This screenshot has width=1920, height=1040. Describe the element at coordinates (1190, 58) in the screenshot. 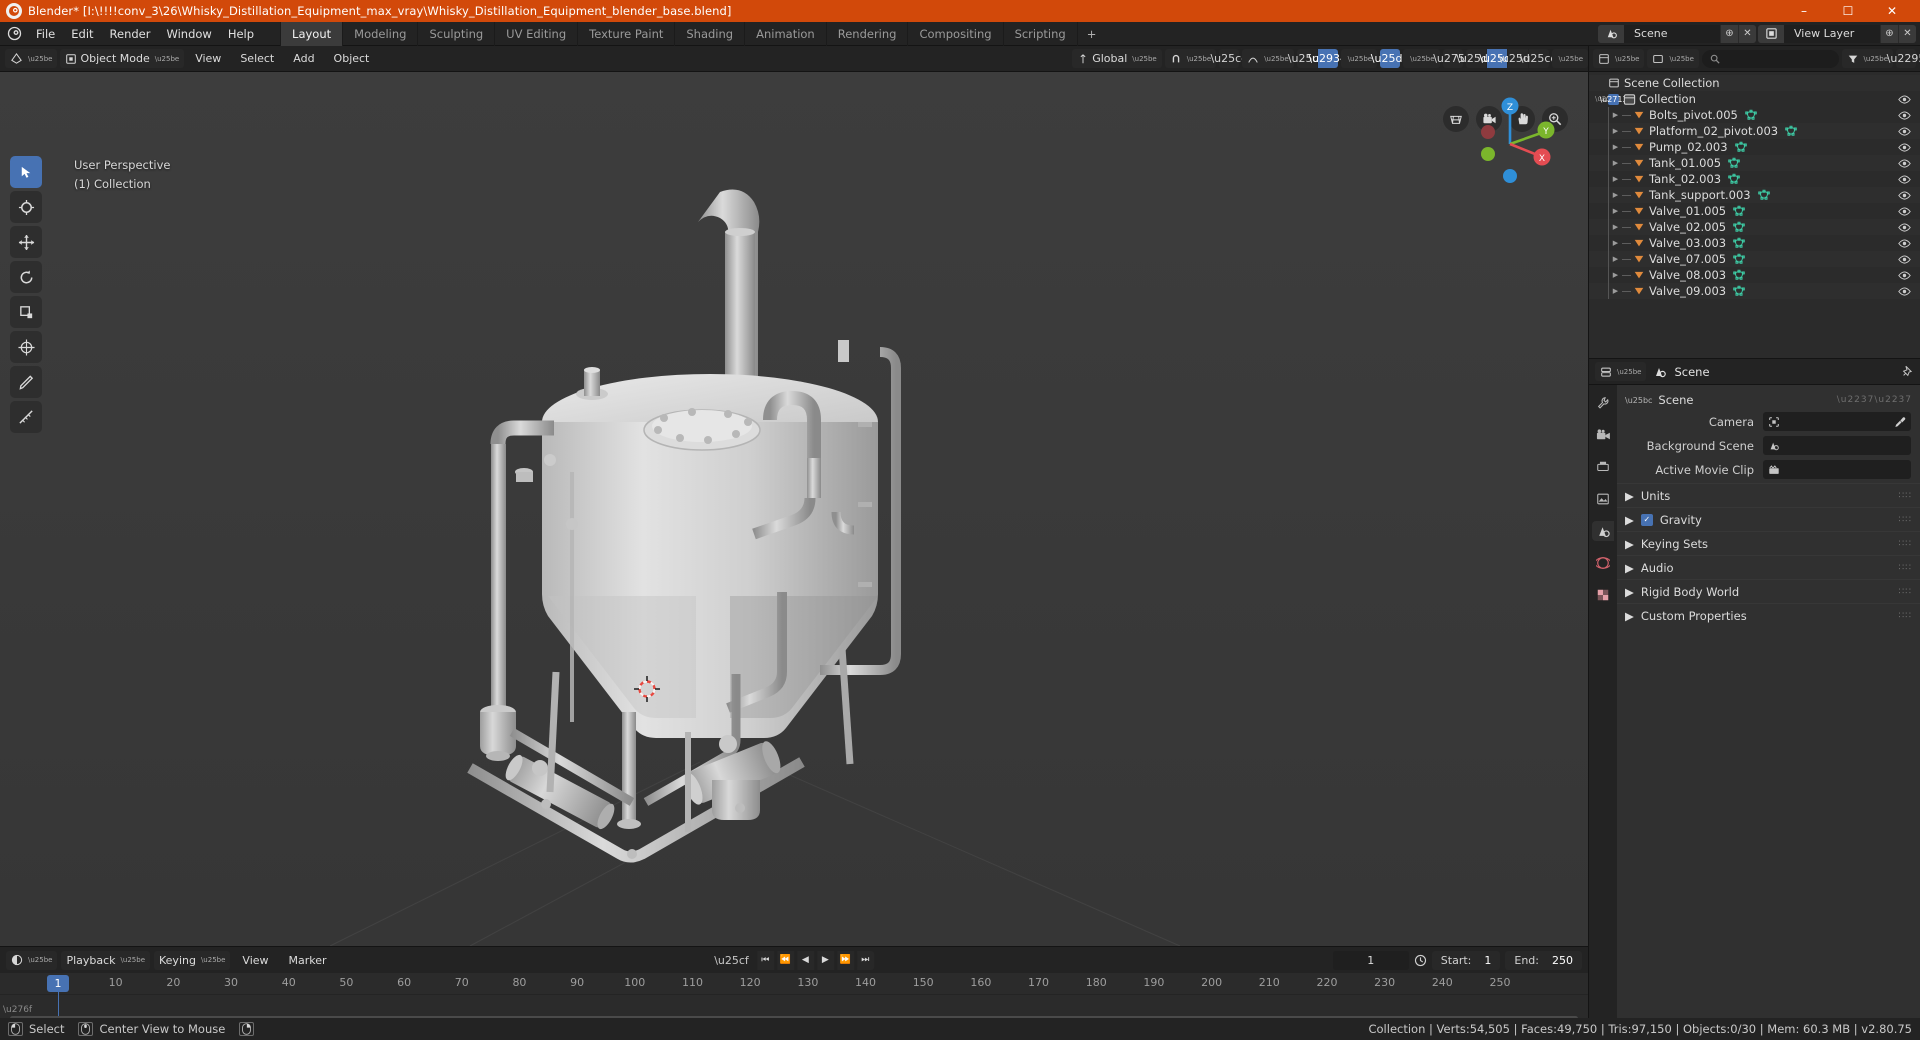

I see `snap-toggle: \u25be` at that location.